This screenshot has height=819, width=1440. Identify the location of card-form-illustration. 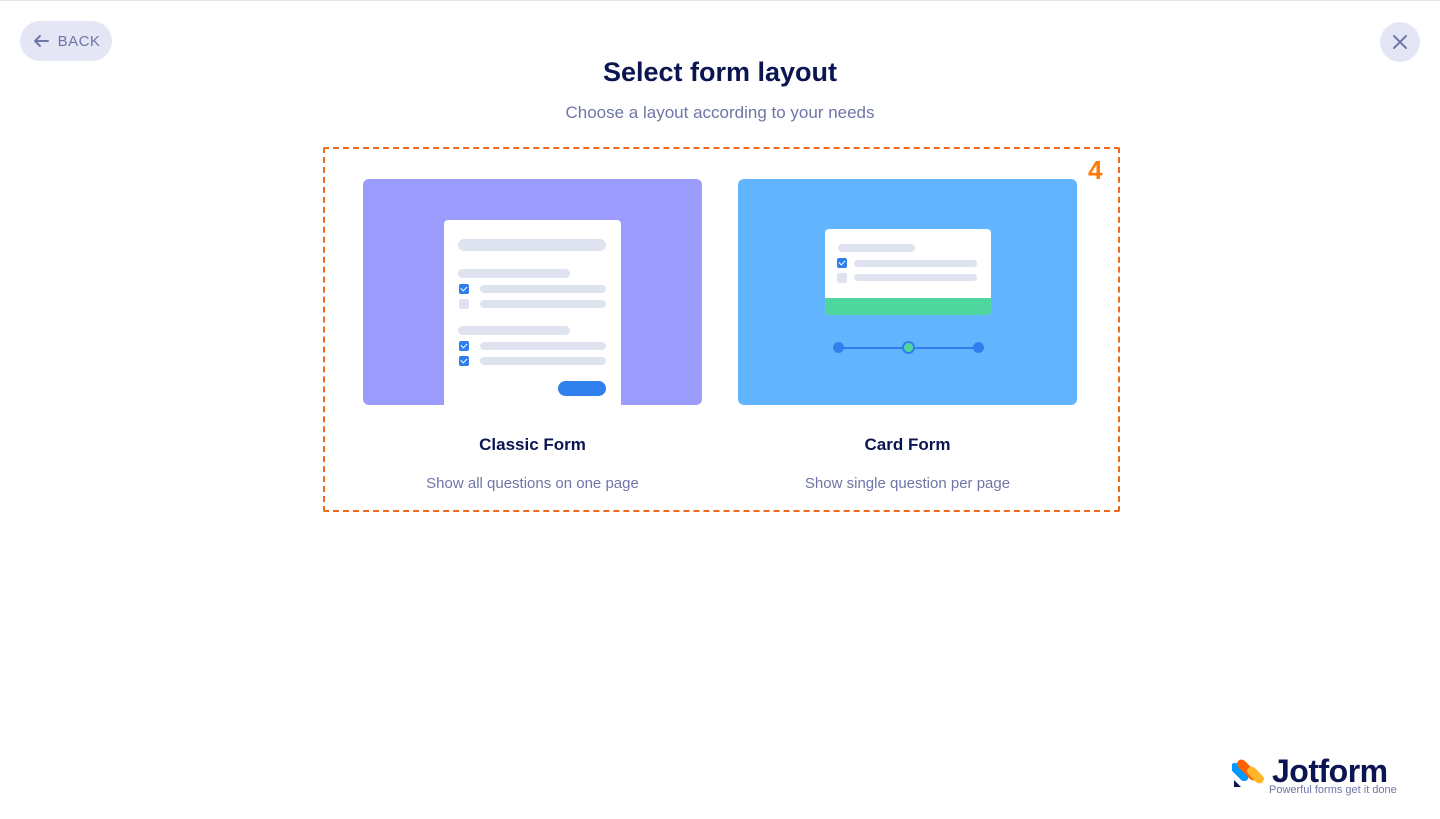
(908, 272).